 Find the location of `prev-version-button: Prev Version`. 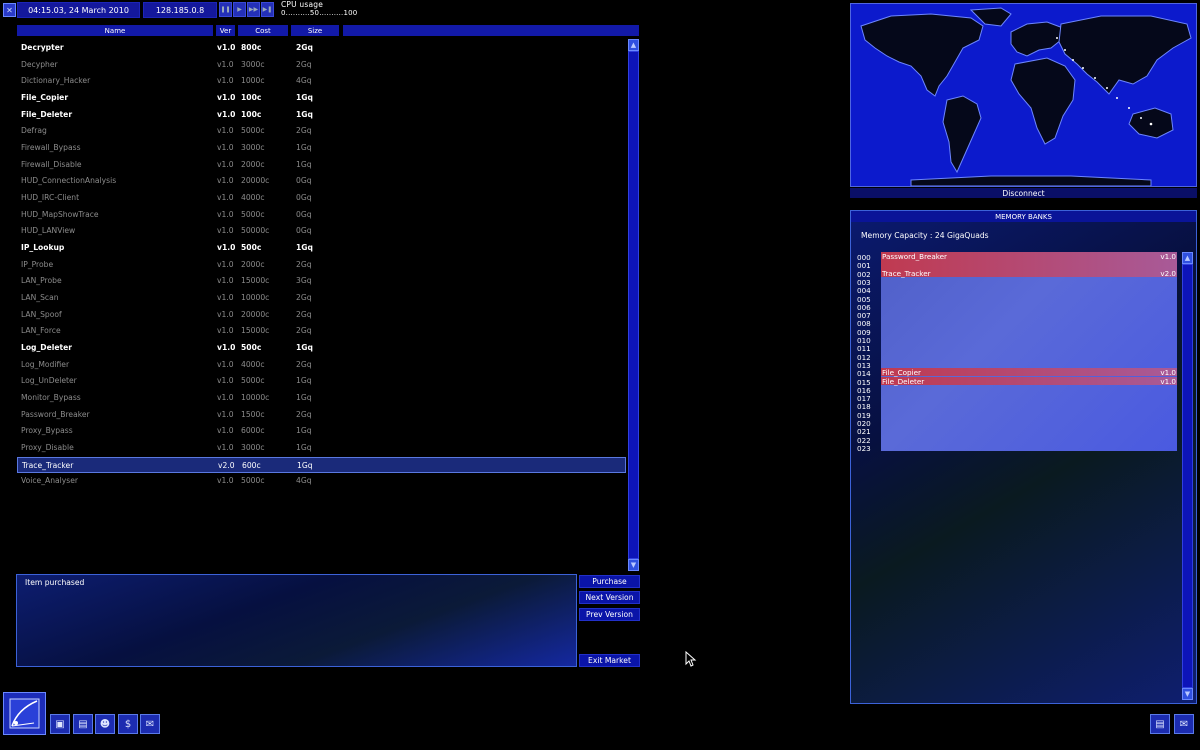

prev-version-button: Prev Version is located at coordinates (609, 614).